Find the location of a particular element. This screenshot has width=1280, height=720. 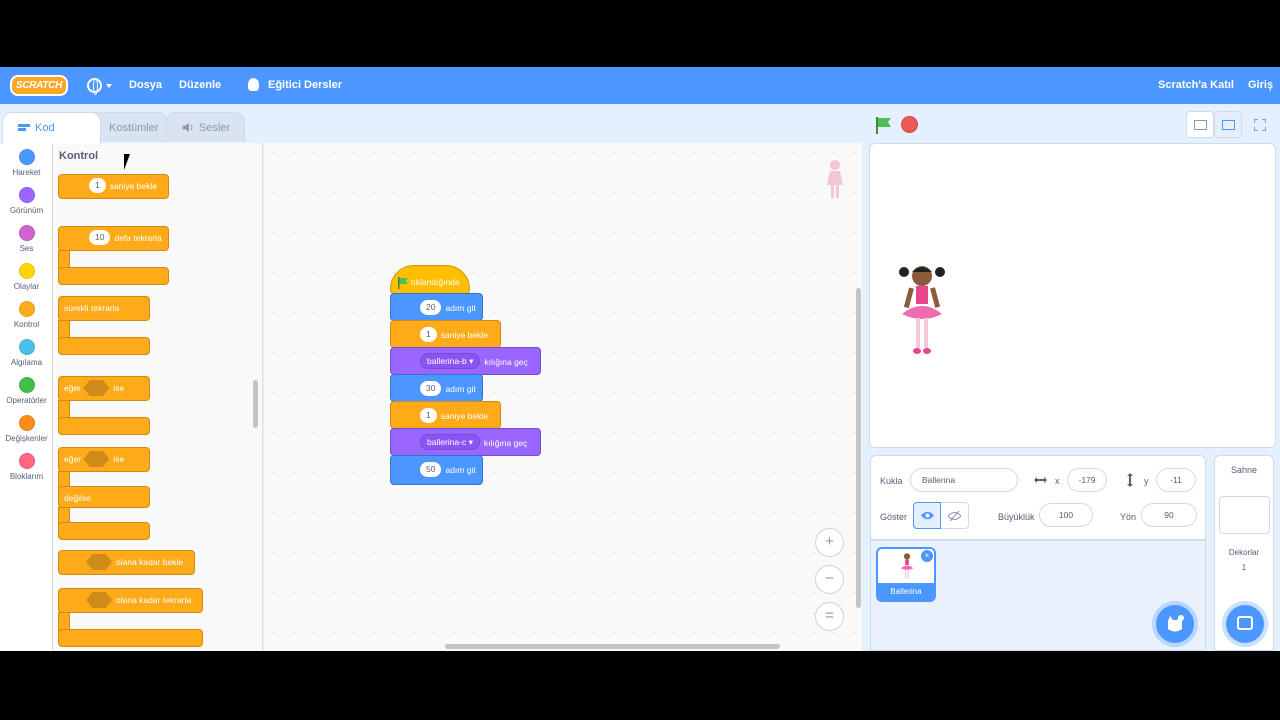

show-hidden-button is located at coordinates (955, 515).